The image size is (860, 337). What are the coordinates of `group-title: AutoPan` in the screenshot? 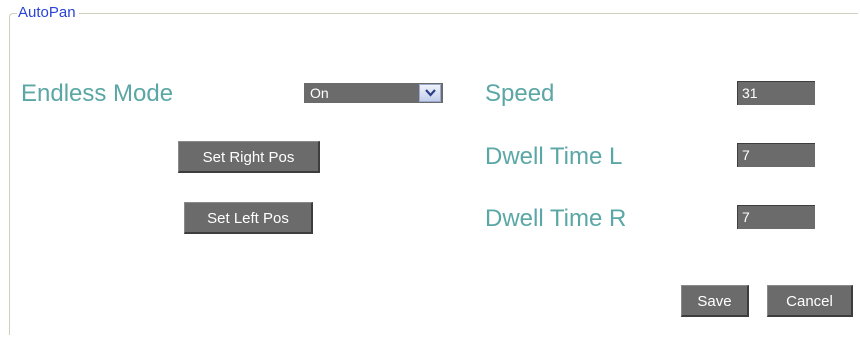 It's located at (48, 13).